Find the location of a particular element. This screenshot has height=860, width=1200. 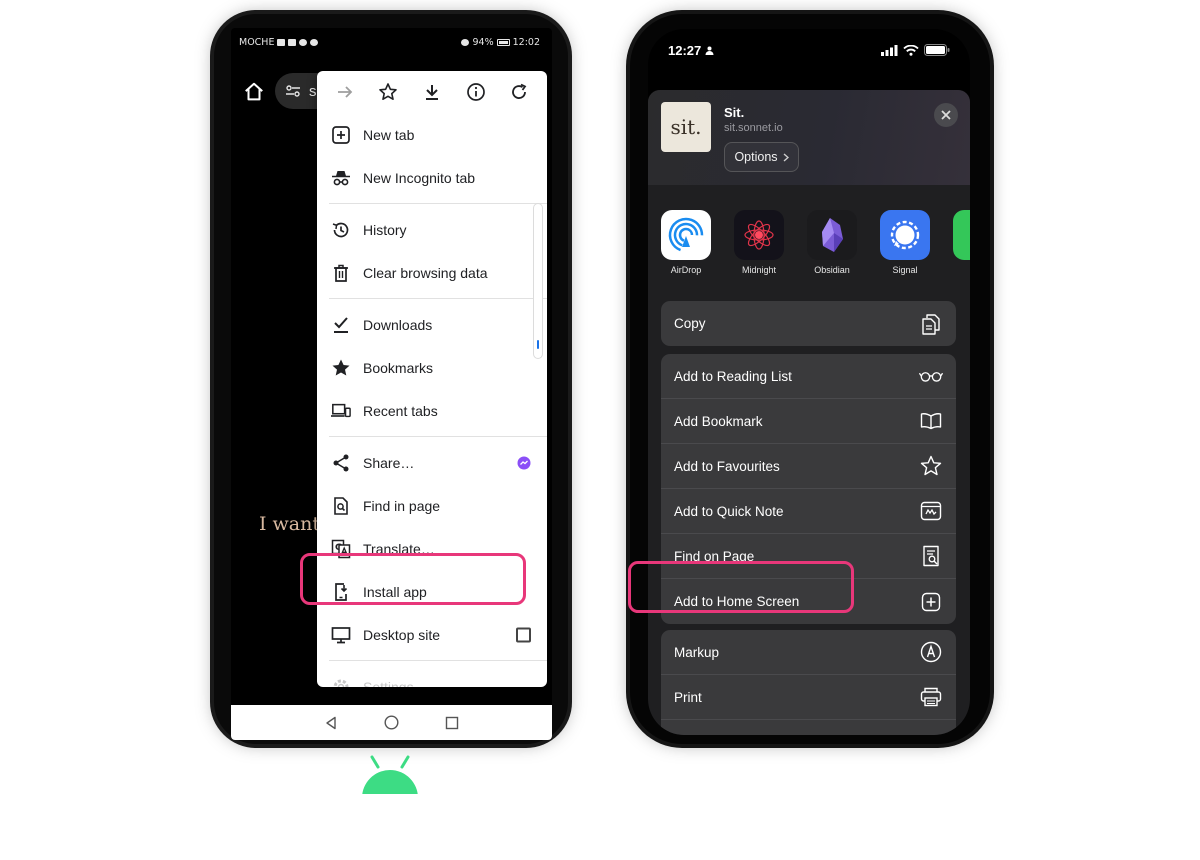

menu-item-label: New Incognito tab is located at coordinates (419, 177).